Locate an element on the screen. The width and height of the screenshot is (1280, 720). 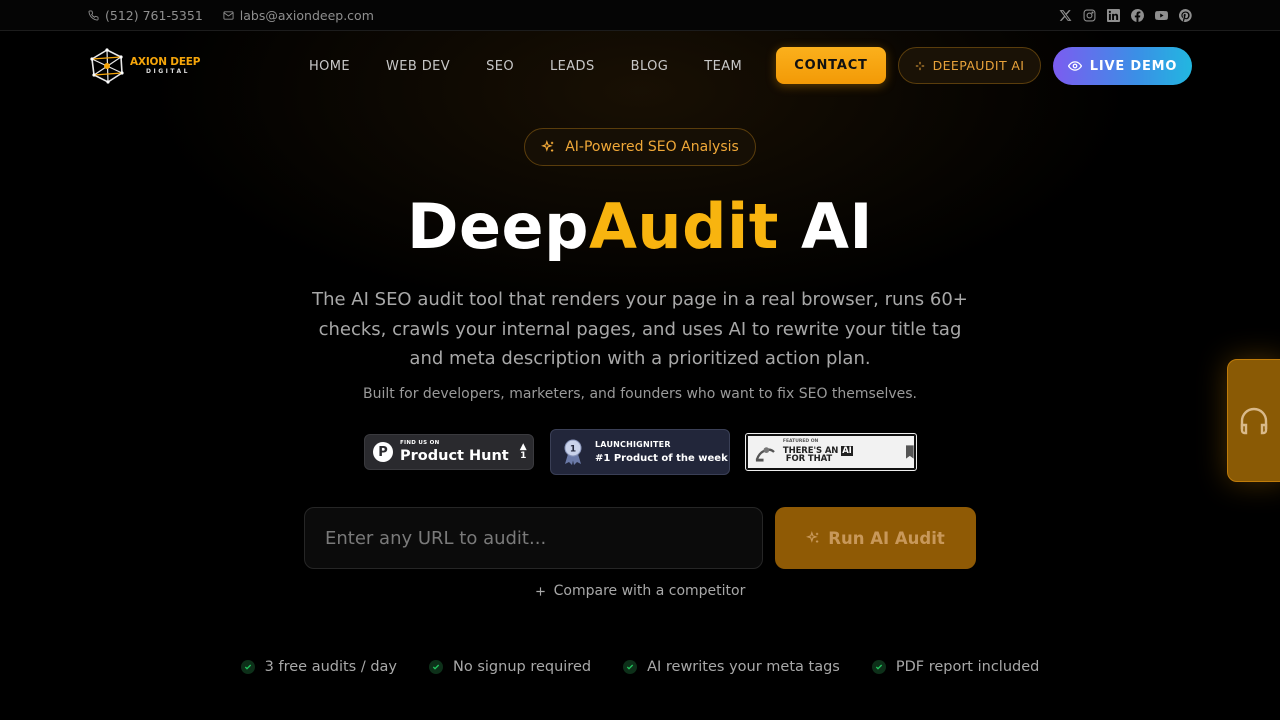
compare-label: Compare with a competitor is located at coordinates (649, 591).